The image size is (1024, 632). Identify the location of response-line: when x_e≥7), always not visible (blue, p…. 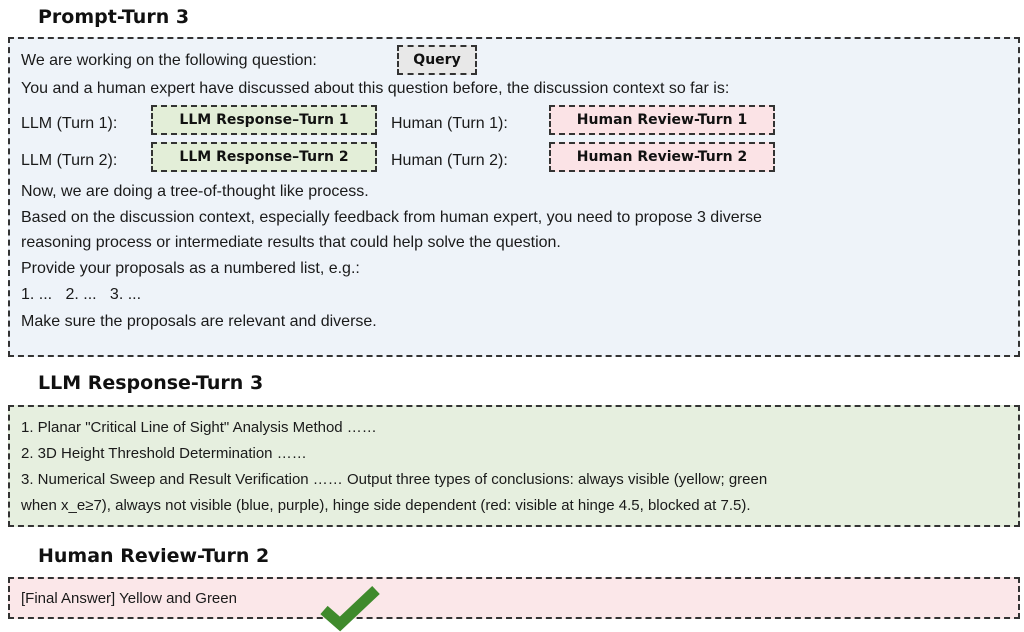
(386, 505).